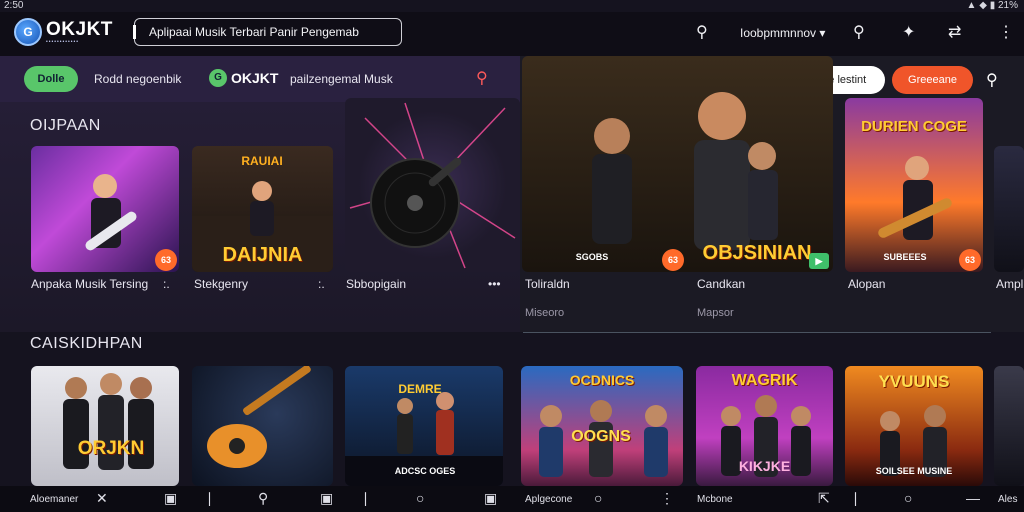  What do you see at coordinates (908, 498) in the screenshot?
I see `circle-icon-2: ○` at bounding box center [908, 498].